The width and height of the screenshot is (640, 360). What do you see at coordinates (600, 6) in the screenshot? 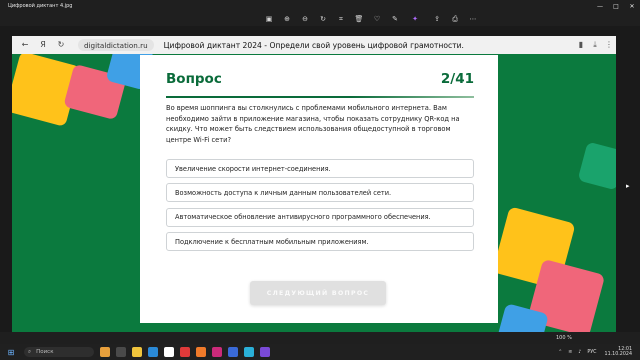
I see `minimize-button: —` at bounding box center [600, 6].